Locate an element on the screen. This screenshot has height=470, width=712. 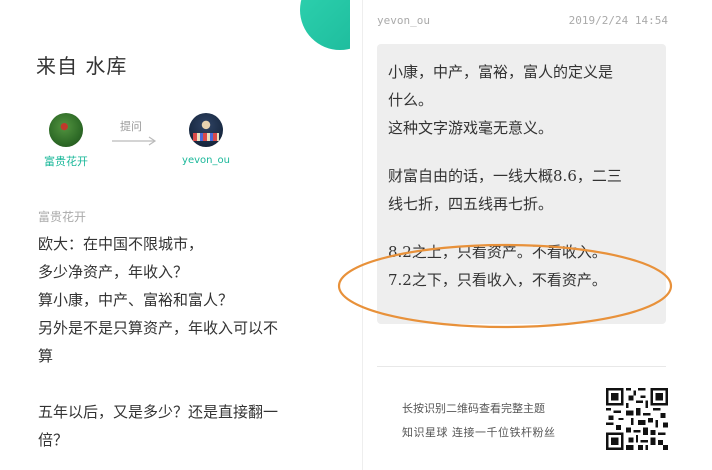
source-title: 来自 水库 is located at coordinates (82, 66).